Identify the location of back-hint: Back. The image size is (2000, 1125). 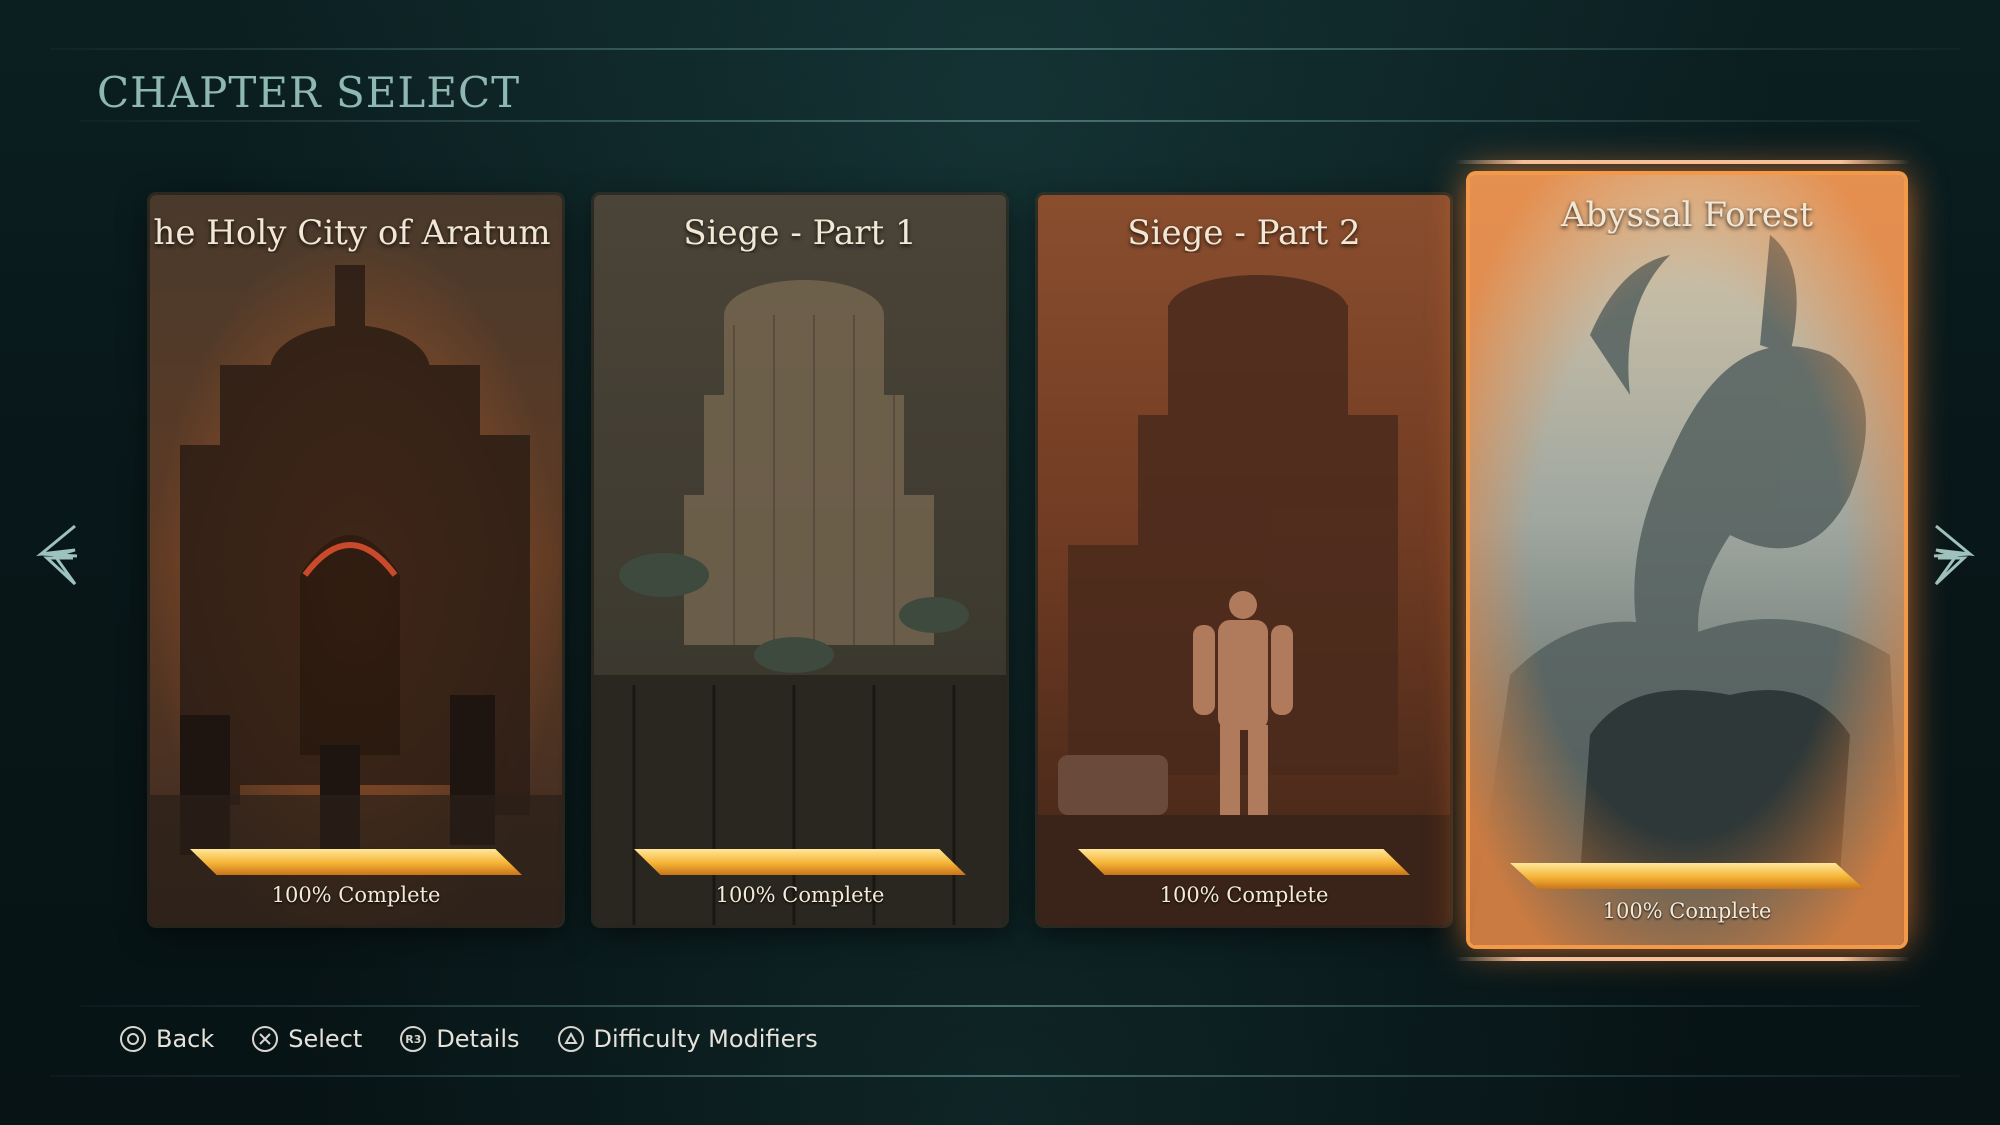
(167, 1039).